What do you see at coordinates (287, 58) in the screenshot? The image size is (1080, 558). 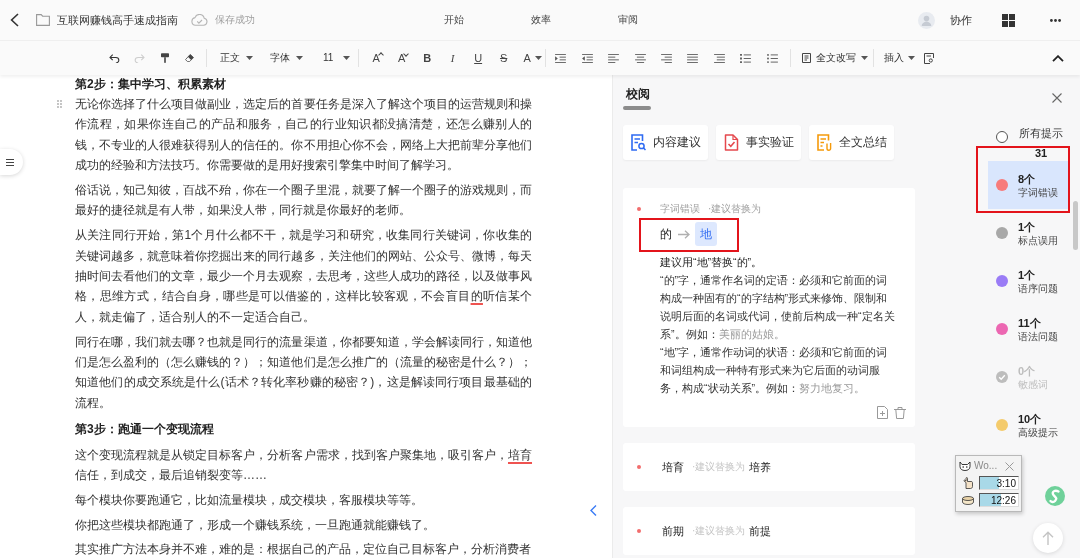 I see `font-family-dropdown: 字体` at bounding box center [287, 58].